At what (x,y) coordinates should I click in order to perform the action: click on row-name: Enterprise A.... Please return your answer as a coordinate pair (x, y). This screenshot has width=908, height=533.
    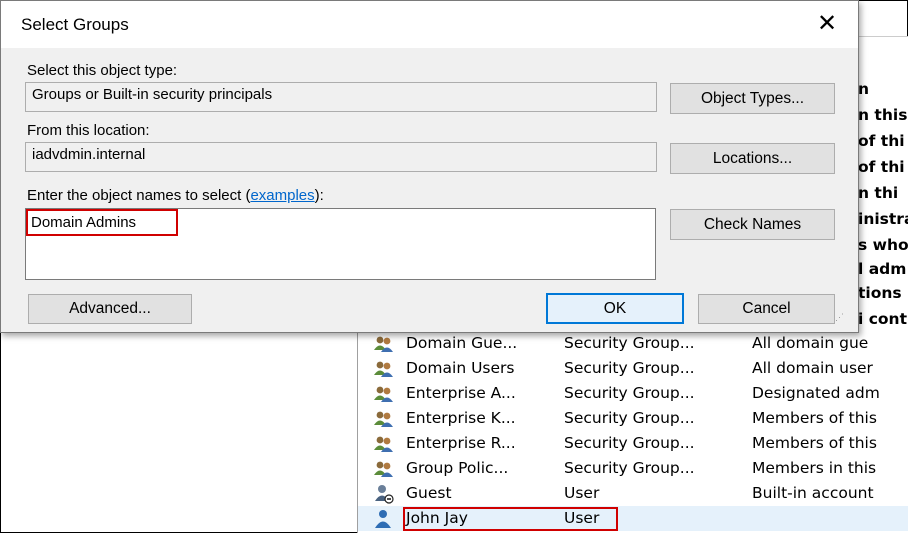
    Looking at the image, I should click on (461, 393).